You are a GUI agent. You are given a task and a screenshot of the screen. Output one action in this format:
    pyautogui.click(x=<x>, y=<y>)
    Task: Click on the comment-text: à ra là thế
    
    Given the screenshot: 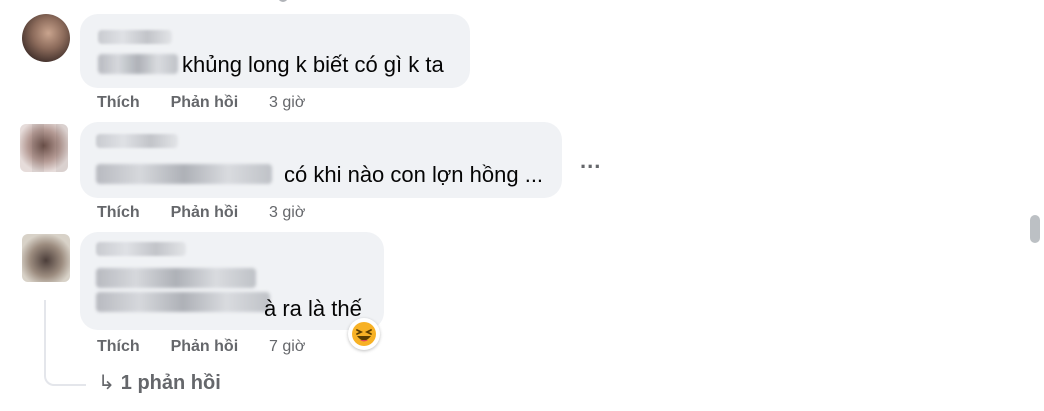 What is the action you would take?
    pyautogui.click(x=313, y=308)
    